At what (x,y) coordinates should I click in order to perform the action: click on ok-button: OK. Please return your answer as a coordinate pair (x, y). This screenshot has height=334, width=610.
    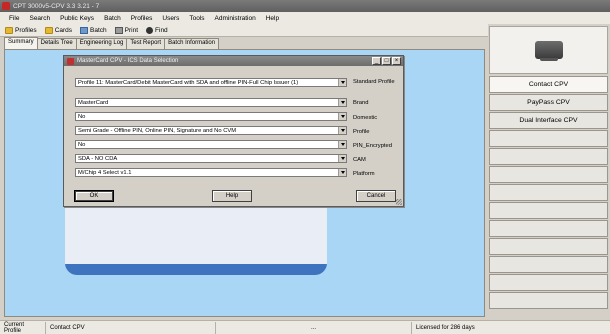
    Looking at the image, I should click on (94, 196).